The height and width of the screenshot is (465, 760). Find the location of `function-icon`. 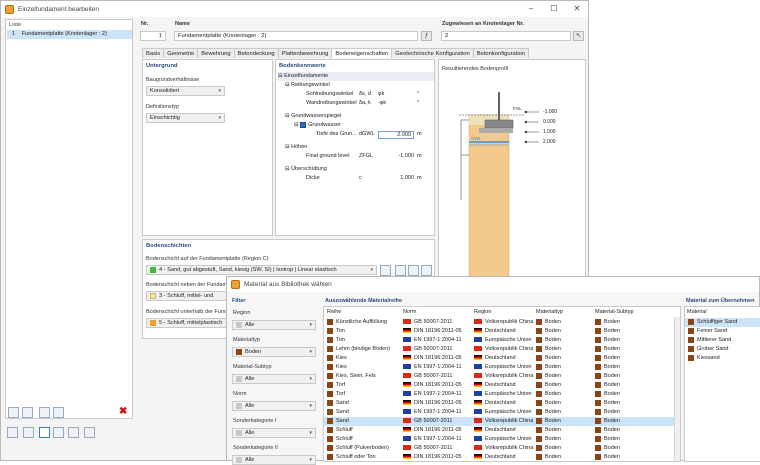

function-icon is located at coordinates (89, 432).